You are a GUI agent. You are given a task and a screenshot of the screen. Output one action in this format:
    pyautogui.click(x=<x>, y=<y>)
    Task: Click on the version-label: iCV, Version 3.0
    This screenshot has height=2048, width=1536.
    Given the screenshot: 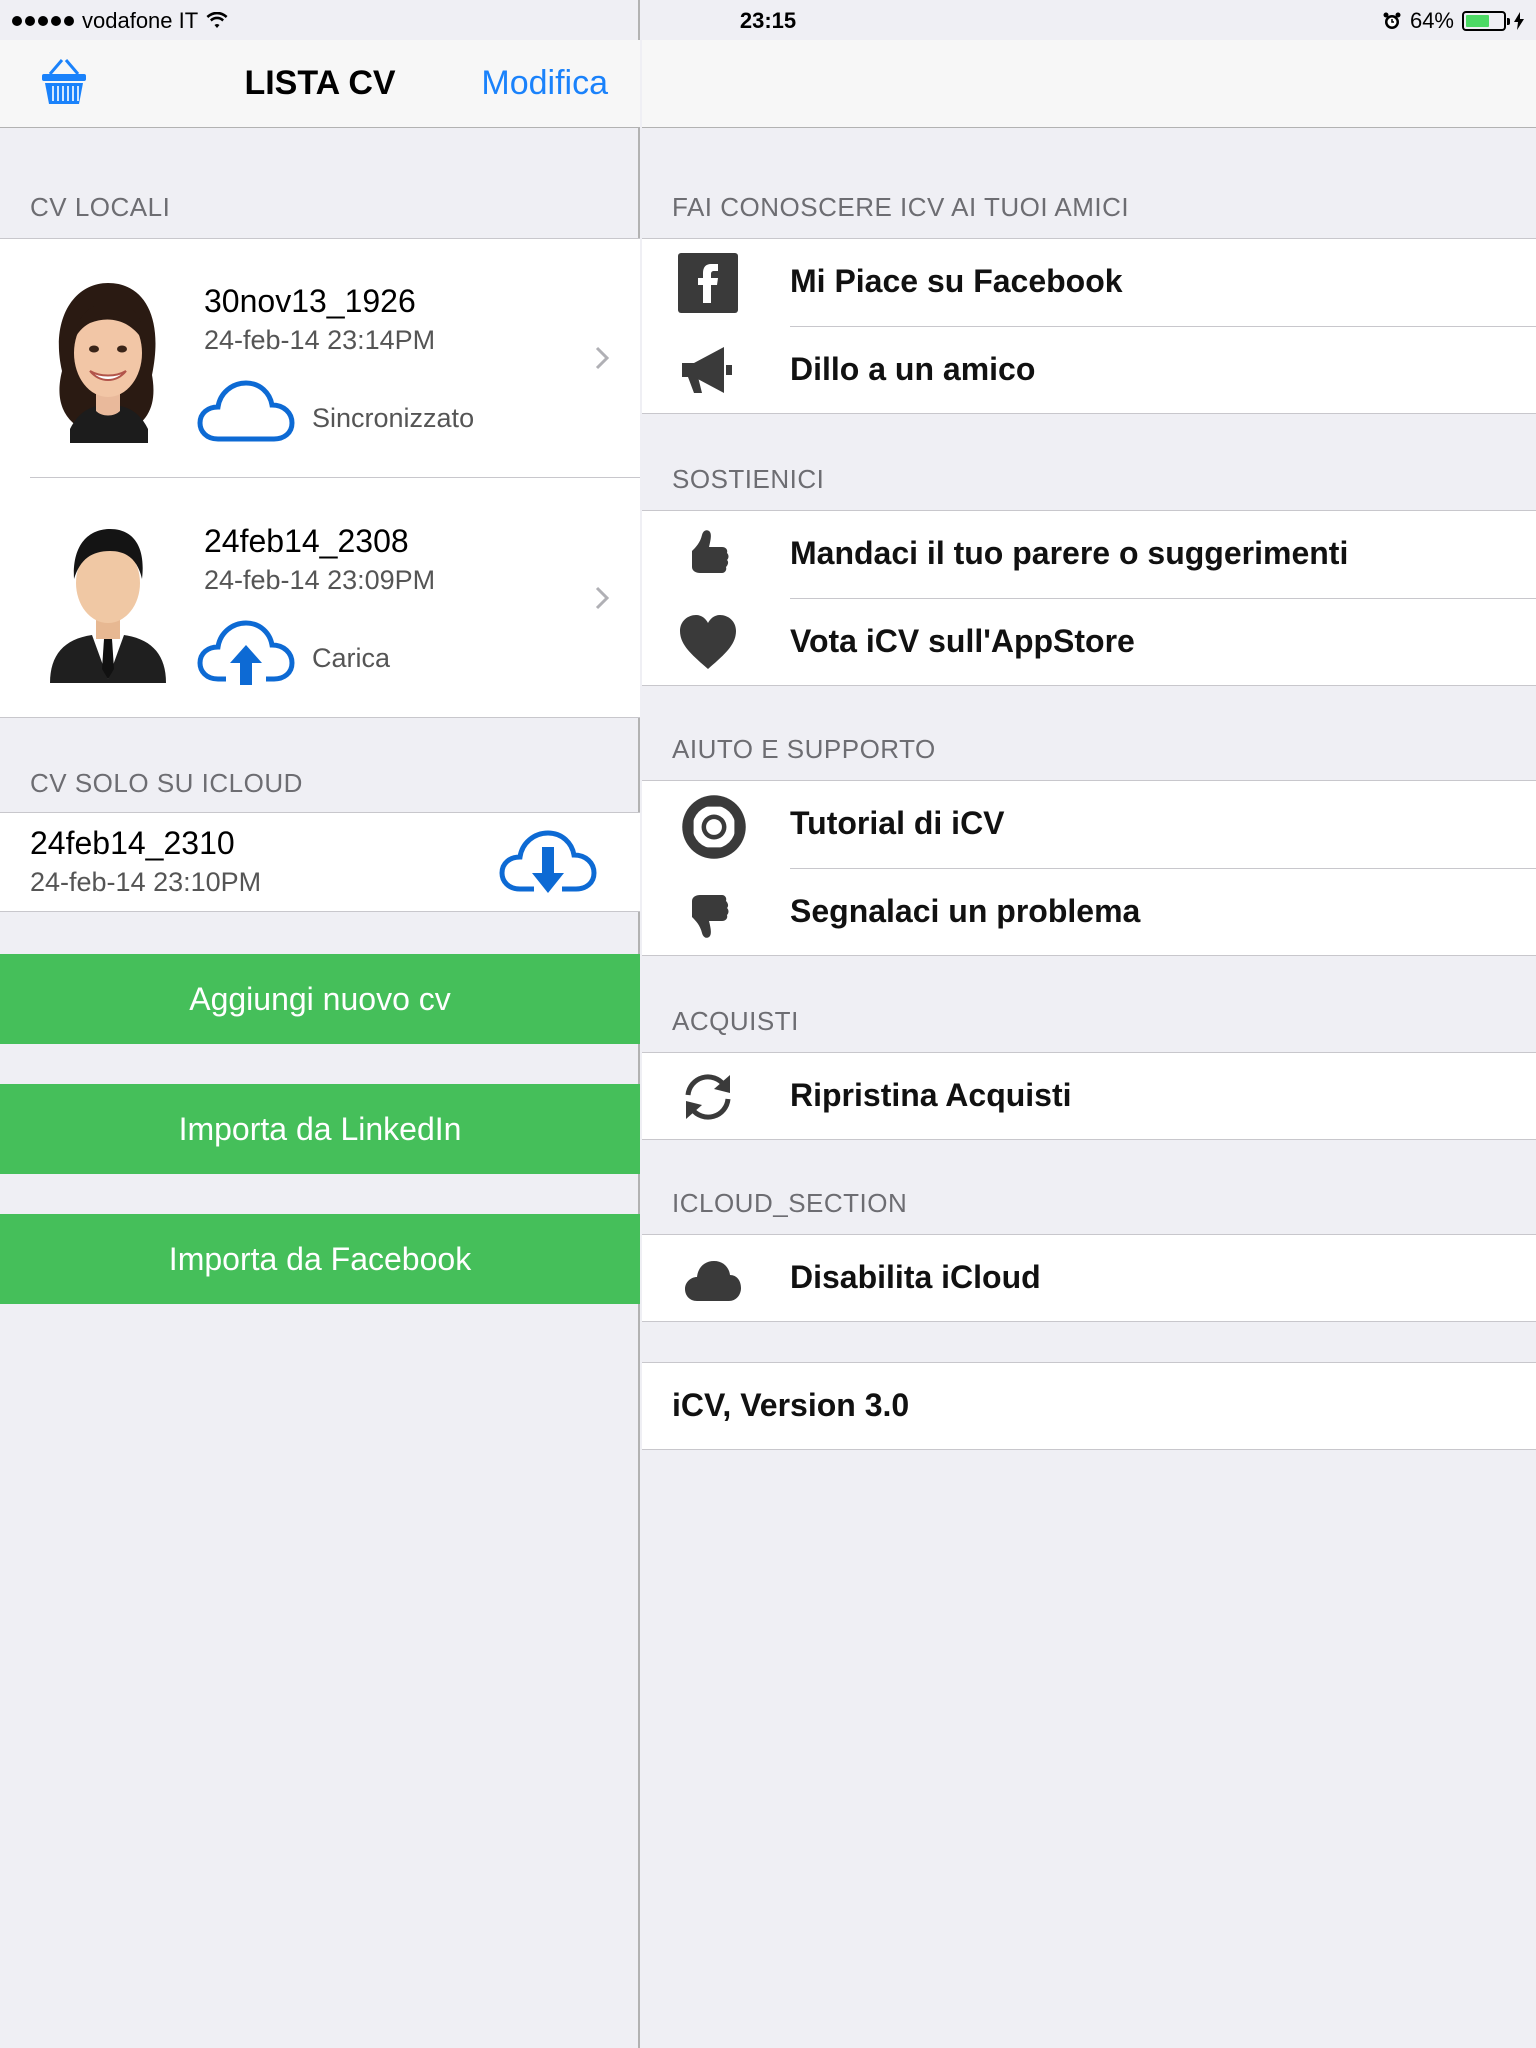 What is the action you would take?
    pyautogui.click(x=791, y=1405)
    